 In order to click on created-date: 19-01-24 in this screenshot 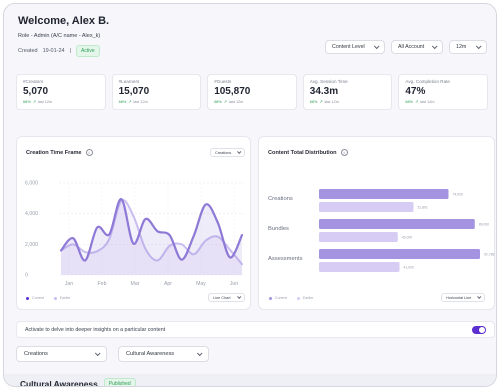, I will do `click(53, 51)`.